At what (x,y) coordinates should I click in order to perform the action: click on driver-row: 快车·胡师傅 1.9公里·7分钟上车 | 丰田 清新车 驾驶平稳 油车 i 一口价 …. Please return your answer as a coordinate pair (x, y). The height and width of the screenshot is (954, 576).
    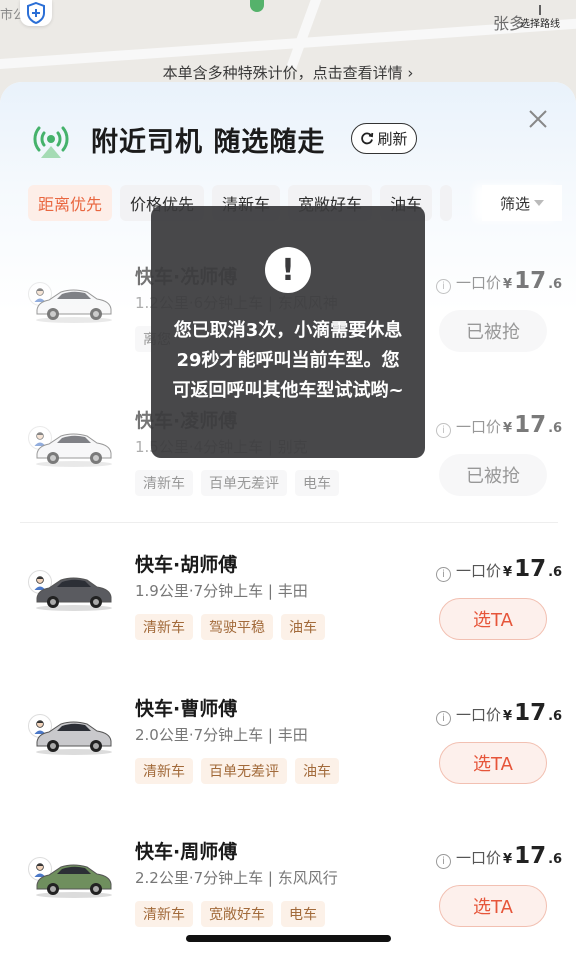
    Looking at the image, I should click on (288, 606).